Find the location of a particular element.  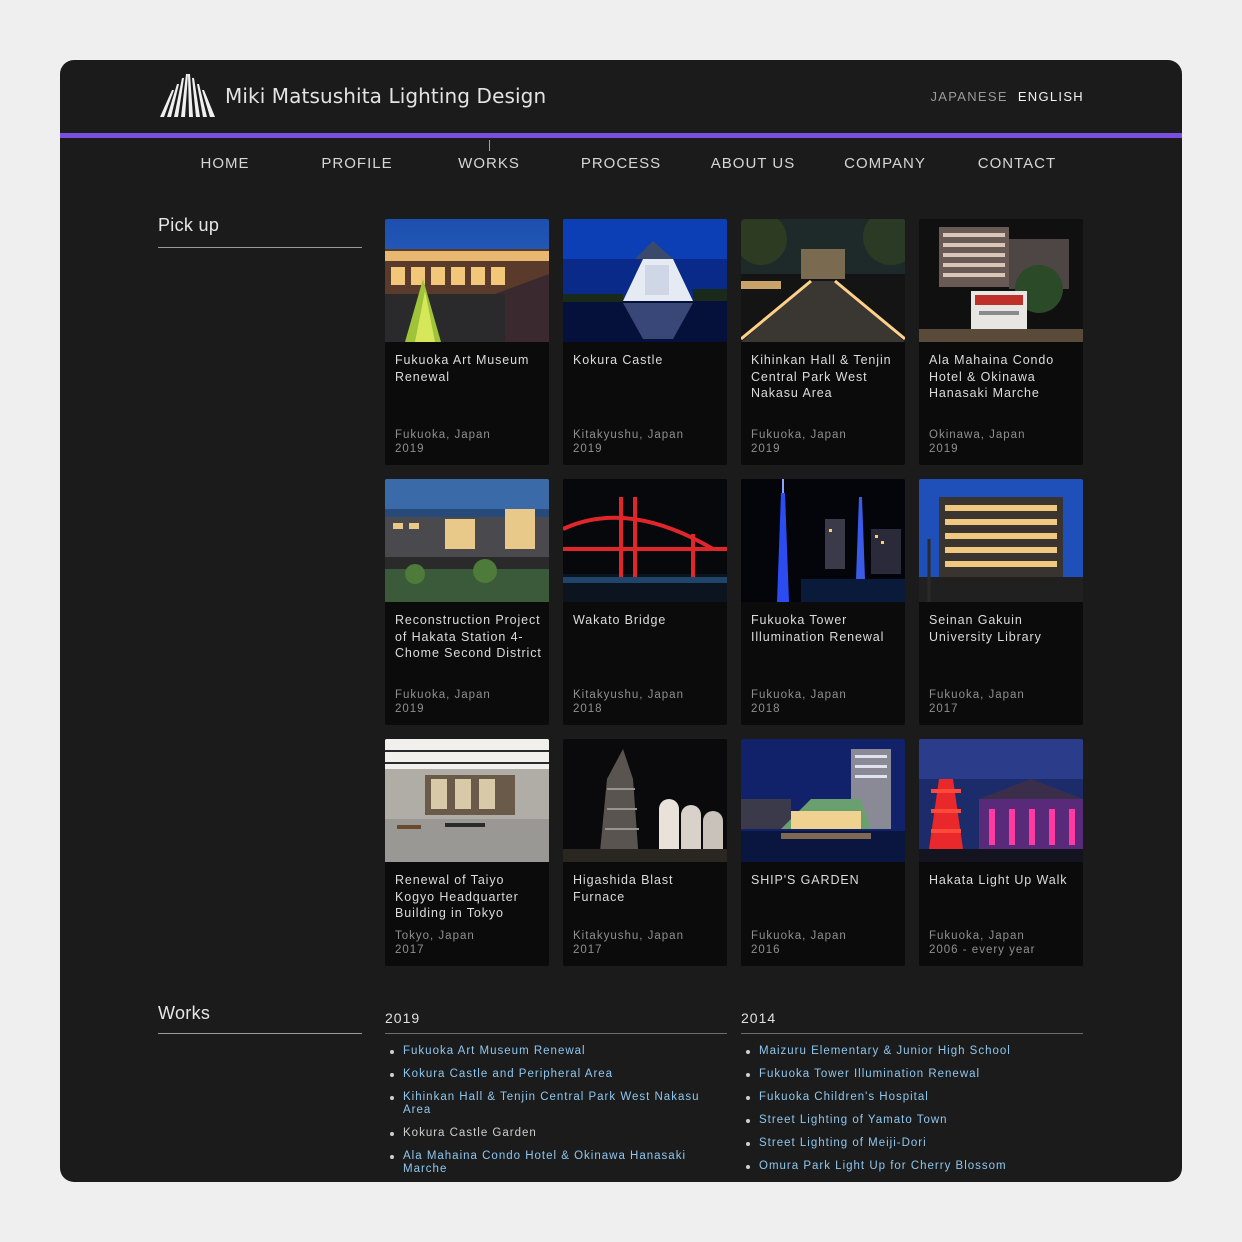

nav-company: COMPANY is located at coordinates (885, 163).